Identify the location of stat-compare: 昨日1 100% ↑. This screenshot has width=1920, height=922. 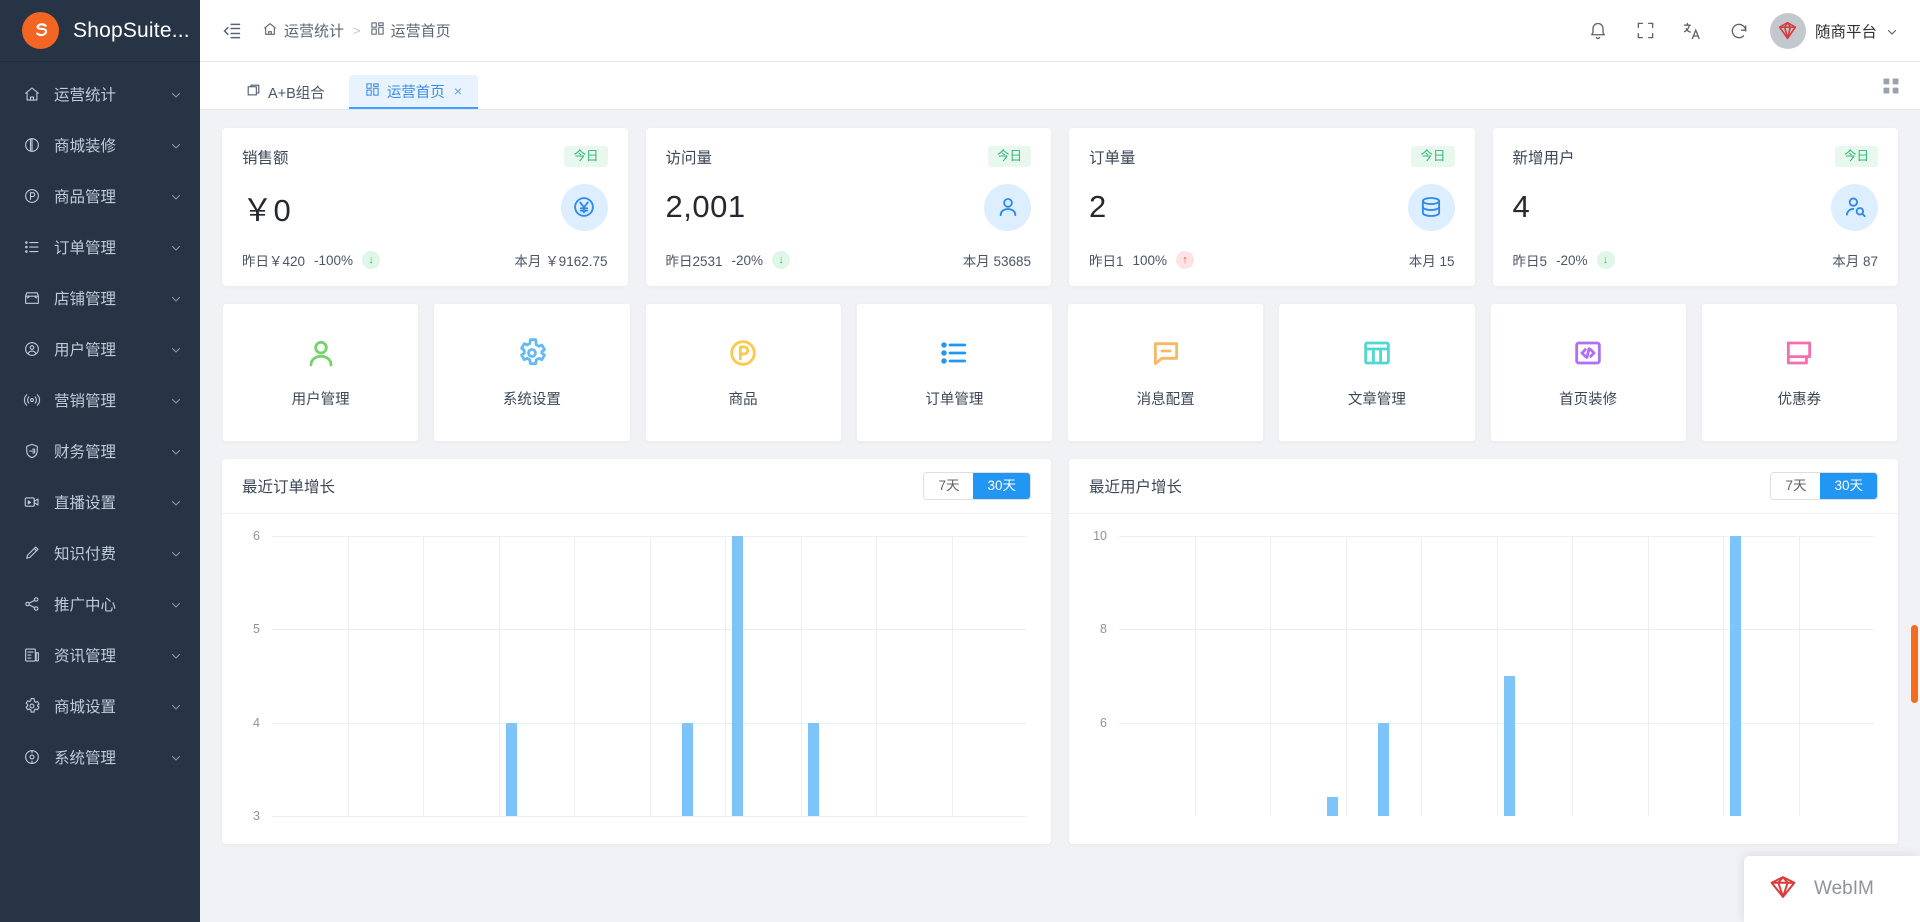
(1142, 260).